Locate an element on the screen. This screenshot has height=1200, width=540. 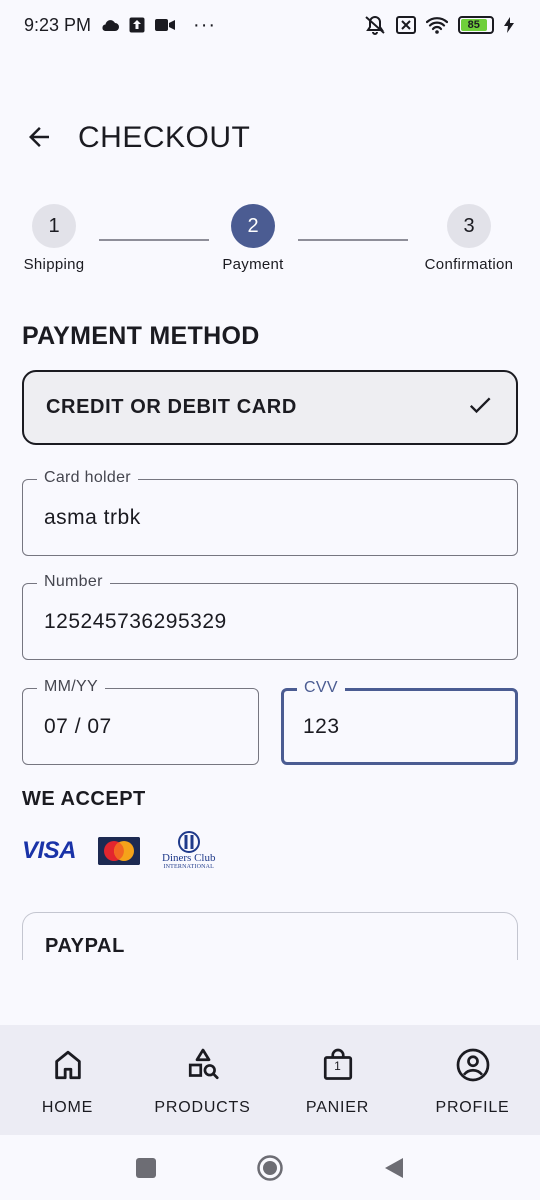
cart-badge: 1 is located at coordinates (337, 1066).